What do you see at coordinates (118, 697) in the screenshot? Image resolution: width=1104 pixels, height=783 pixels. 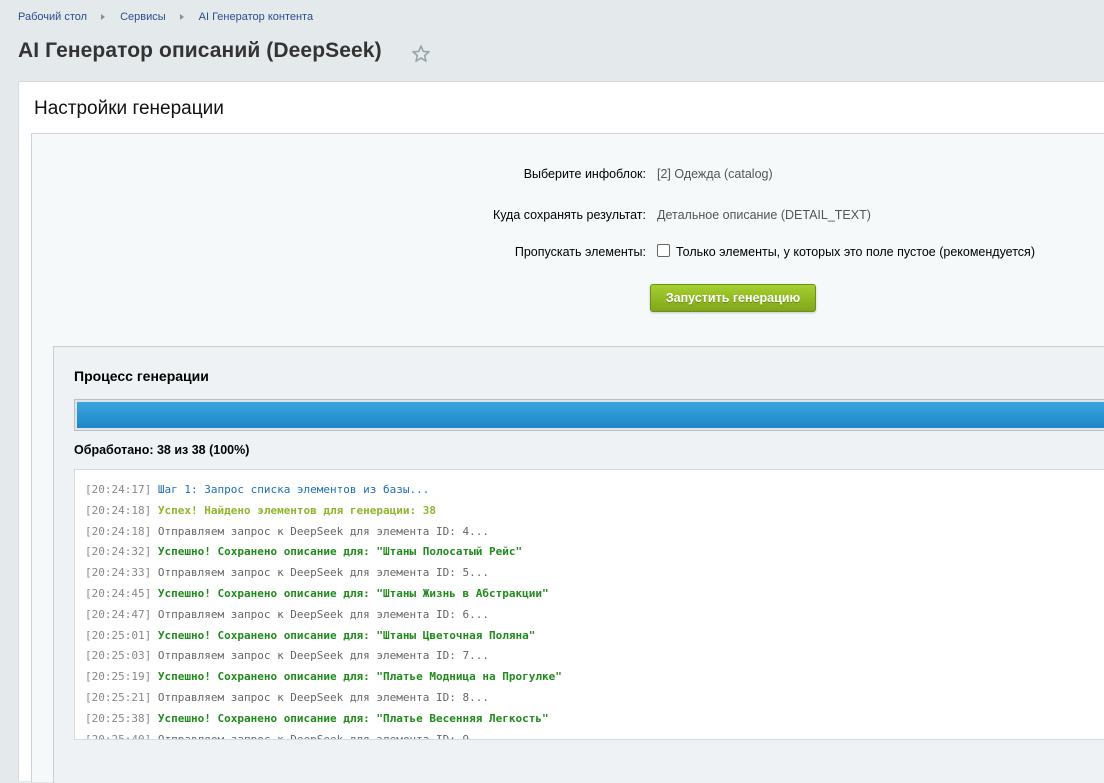 I see `log-timestamp: [20:25:21]` at bounding box center [118, 697].